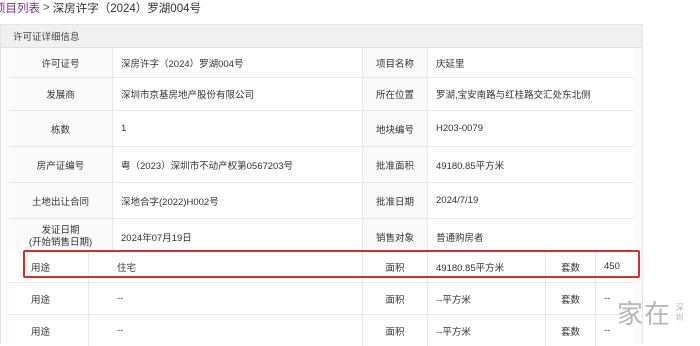 The height and width of the screenshot is (346, 700). What do you see at coordinates (395, 236) in the screenshot?
I see `sales-target-label: 销售对象` at bounding box center [395, 236].